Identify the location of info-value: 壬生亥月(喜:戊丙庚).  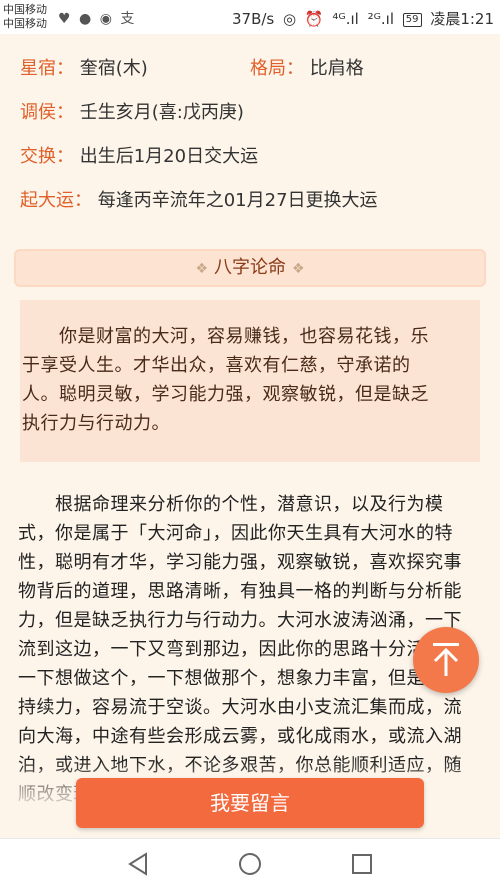
(161, 112).